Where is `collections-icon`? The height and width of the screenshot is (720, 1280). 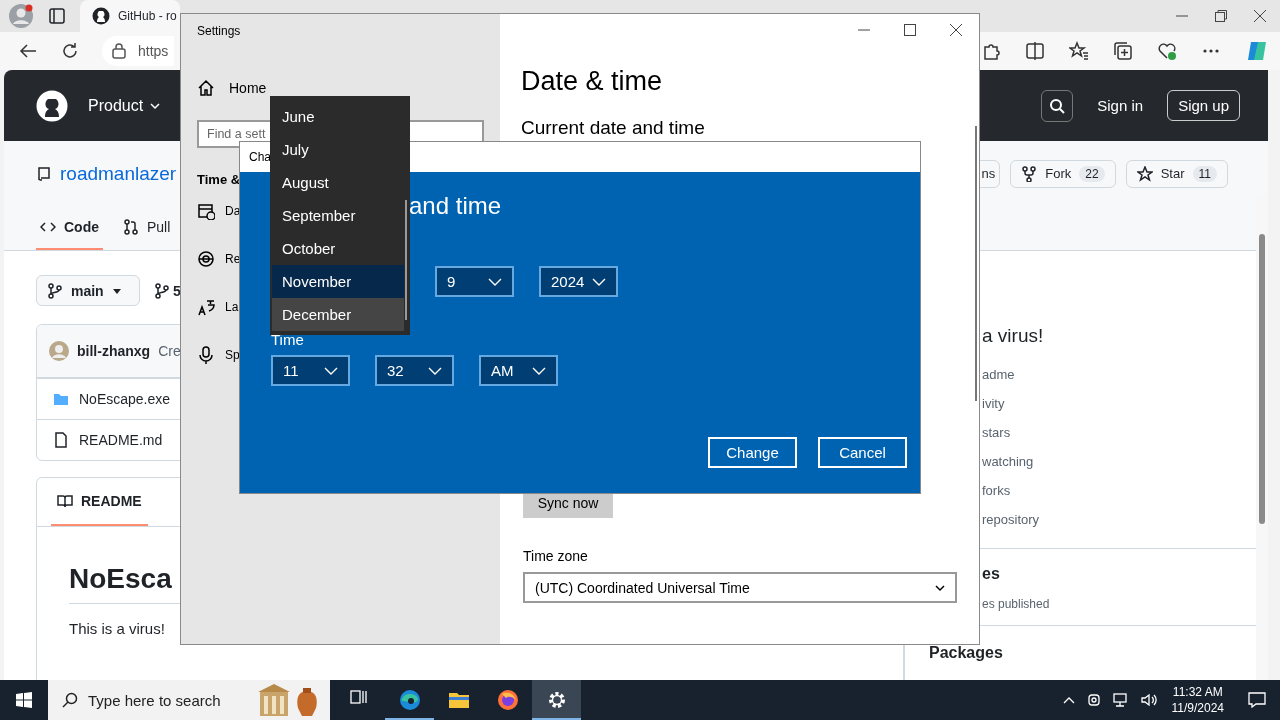
collections-icon is located at coordinates (1123, 51).